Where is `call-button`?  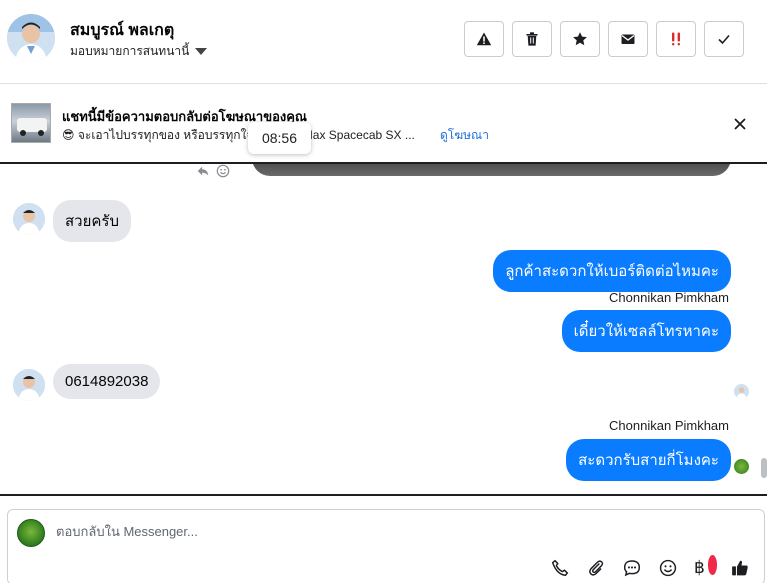 call-button is located at coordinates (560, 568).